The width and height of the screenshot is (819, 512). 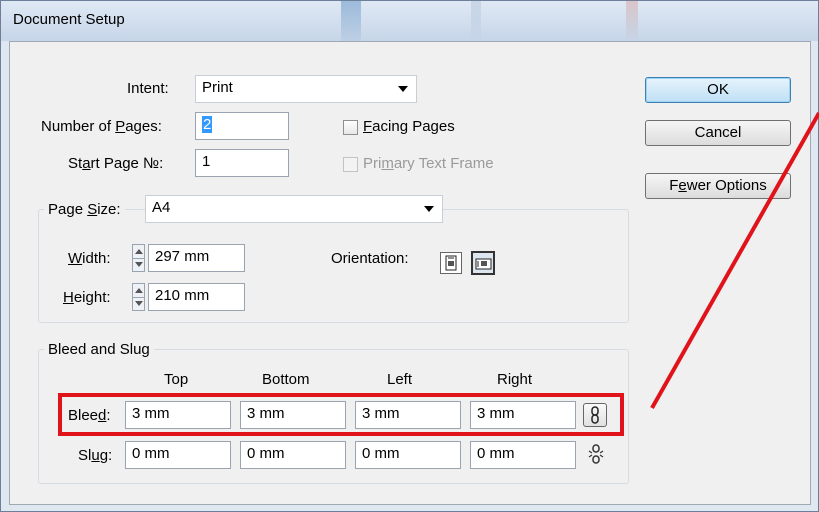 I want to click on portrait-icon, so click(x=451, y=263).